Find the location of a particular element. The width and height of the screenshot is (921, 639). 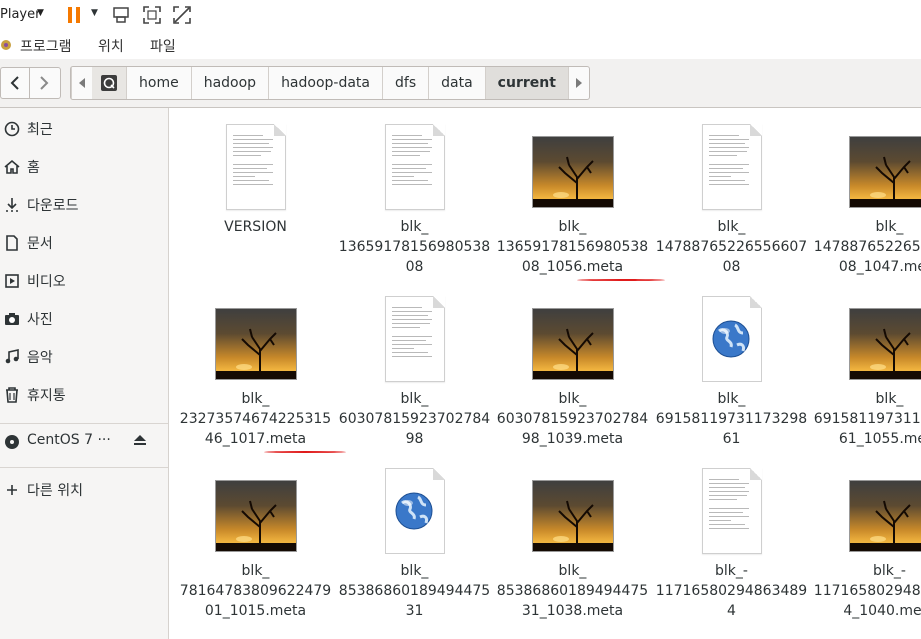

file-name-line: 98 is located at coordinates (414, 439).